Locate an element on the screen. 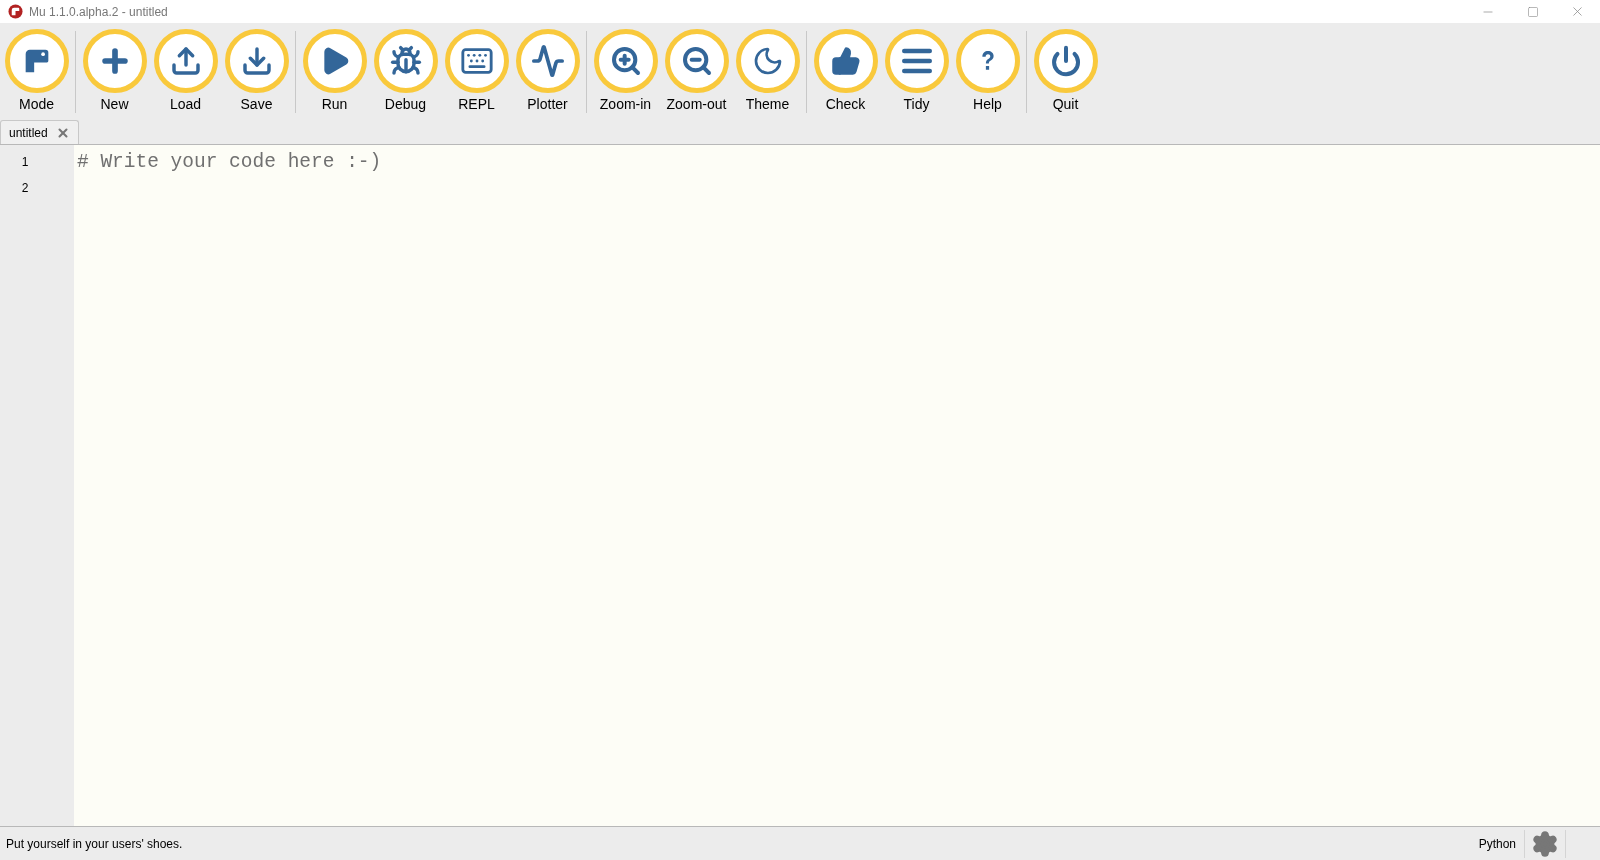 The width and height of the screenshot is (1600, 860). line-number: 1 is located at coordinates (25, 162).